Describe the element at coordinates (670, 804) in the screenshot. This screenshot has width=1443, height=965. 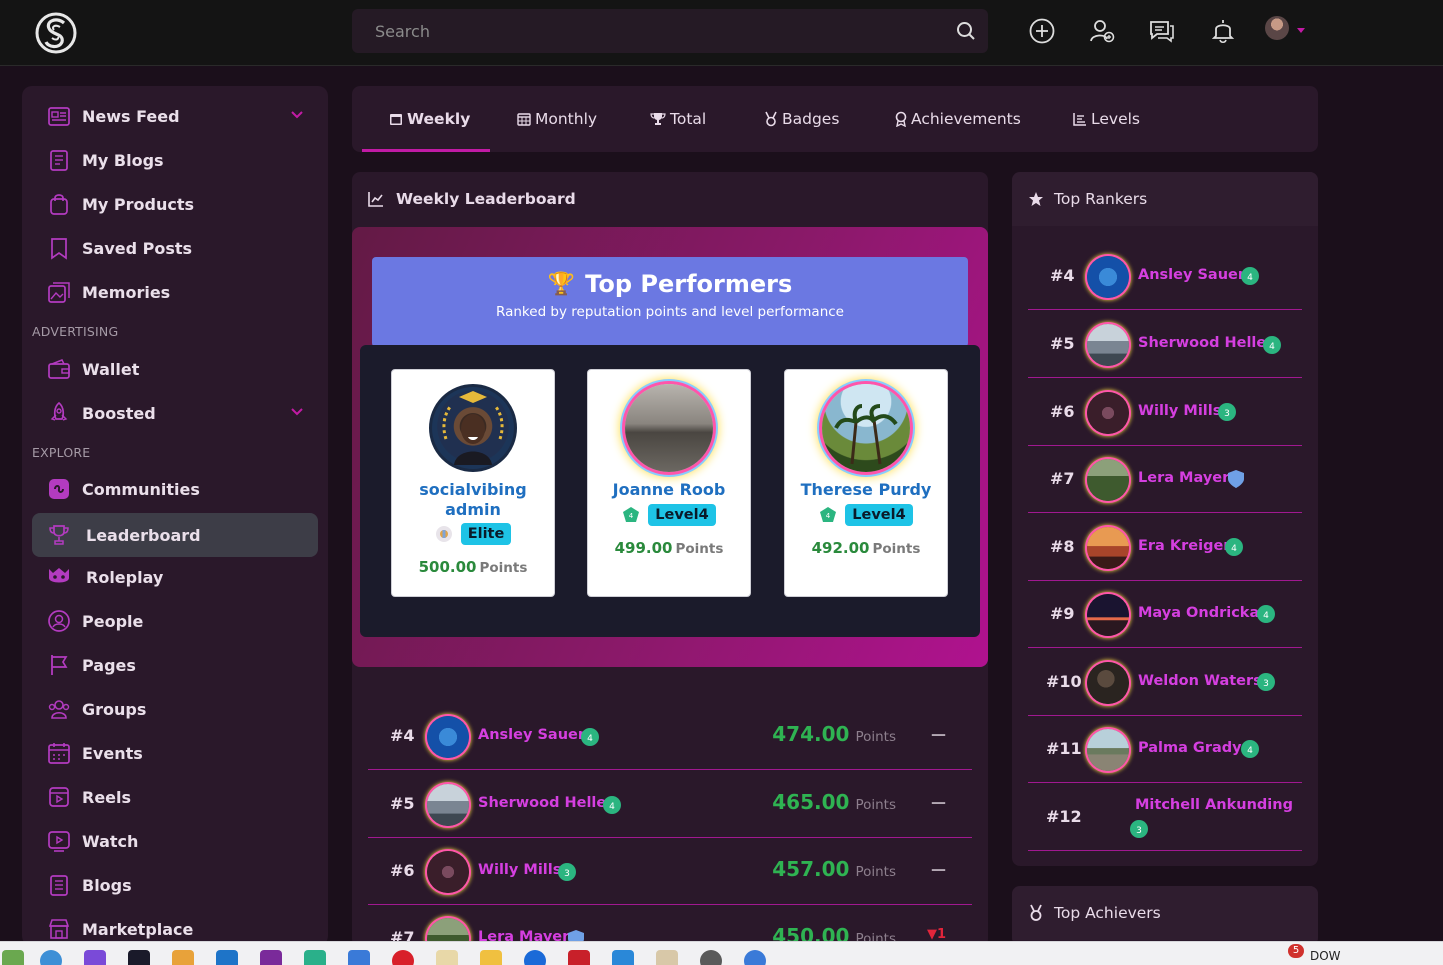
I see `table-row: #5 Sherwood Heller 4 465.00 Points —` at that location.